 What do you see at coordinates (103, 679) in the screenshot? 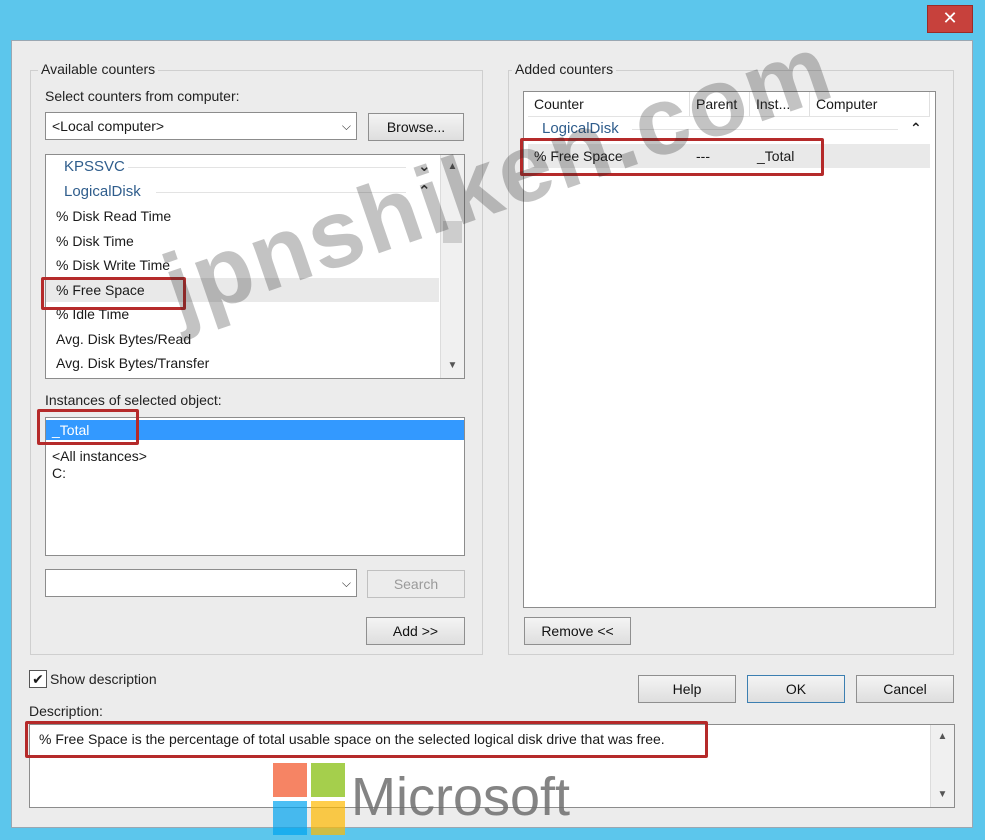
I see `show-description-label: Show description` at bounding box center [103, 679].